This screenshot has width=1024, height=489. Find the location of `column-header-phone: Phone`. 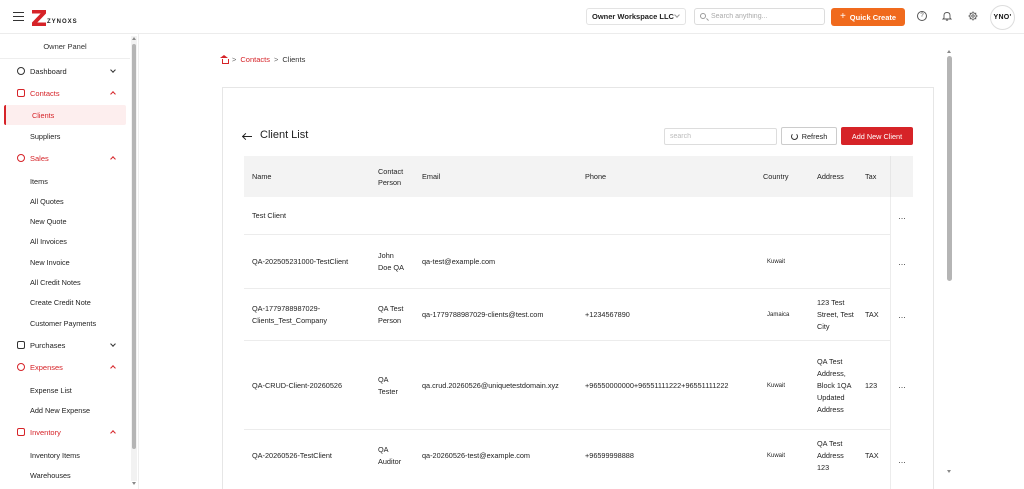

column-header-phone: Phone is located at coordinates (615, 176).